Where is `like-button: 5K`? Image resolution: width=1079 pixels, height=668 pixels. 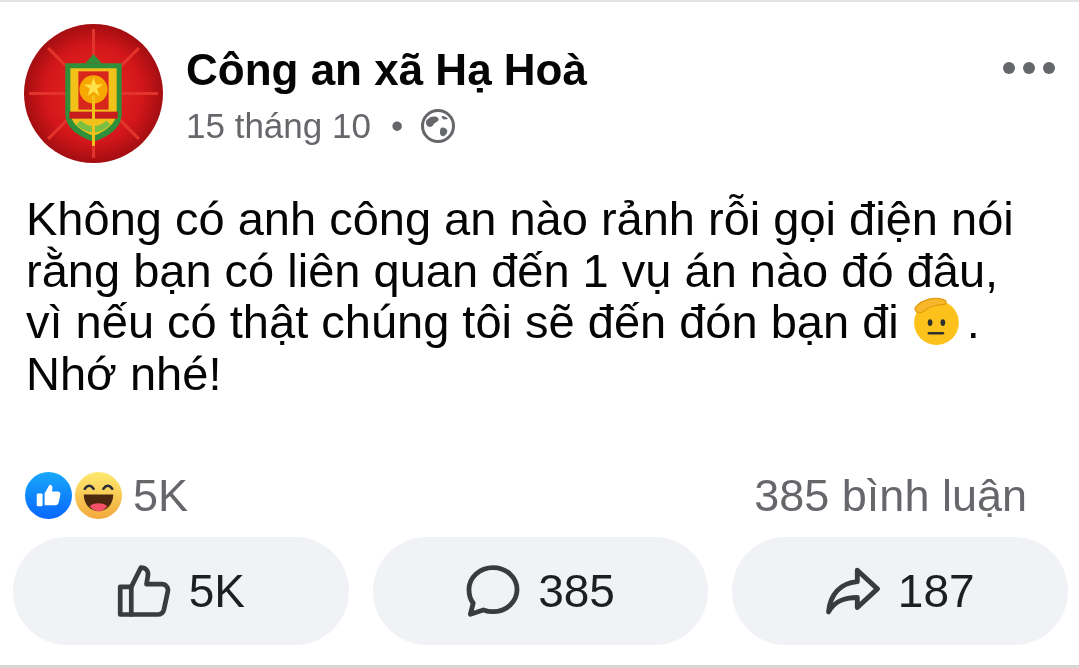 like-button: 5K is located at coordinates (181, 591).